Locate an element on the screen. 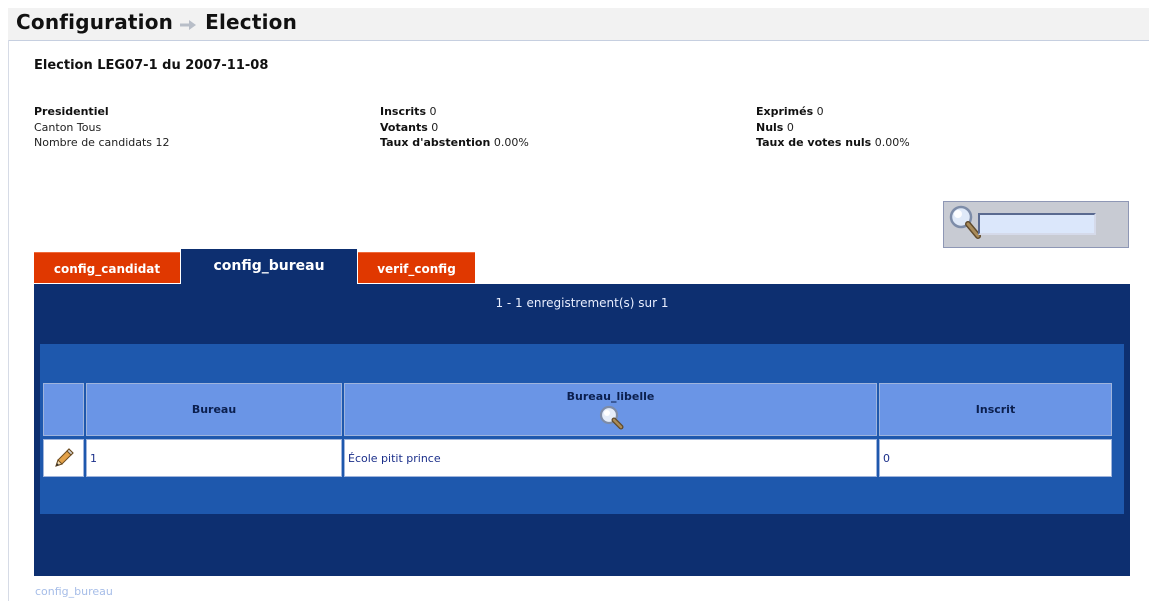  election-type: Presidentiel is located at coordinates (71, 111).